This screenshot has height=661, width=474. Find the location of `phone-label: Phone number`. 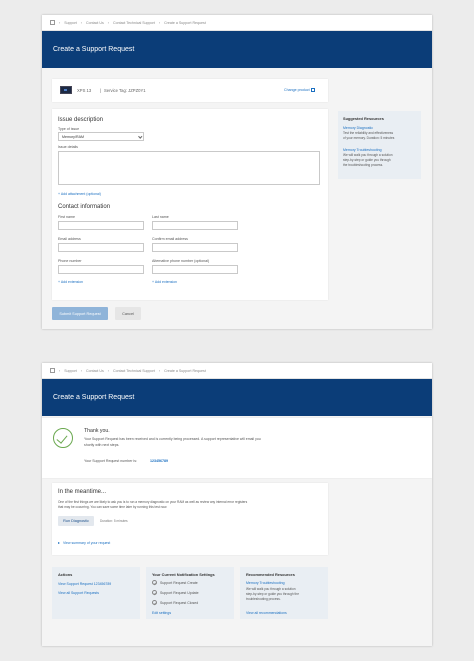

phone-label: Phone number is located at coordinates (70, 261).